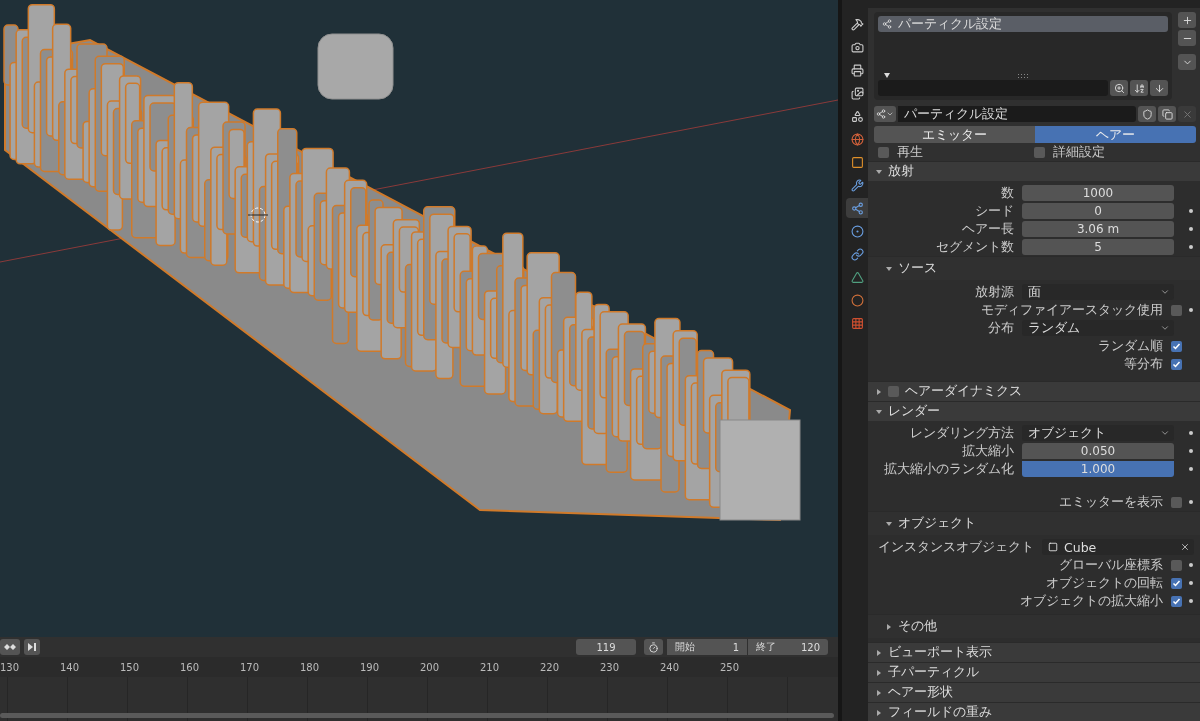 This screenshot has height=721, width=1200. I want to click on sort-alpha-button, so click(1139, 88).